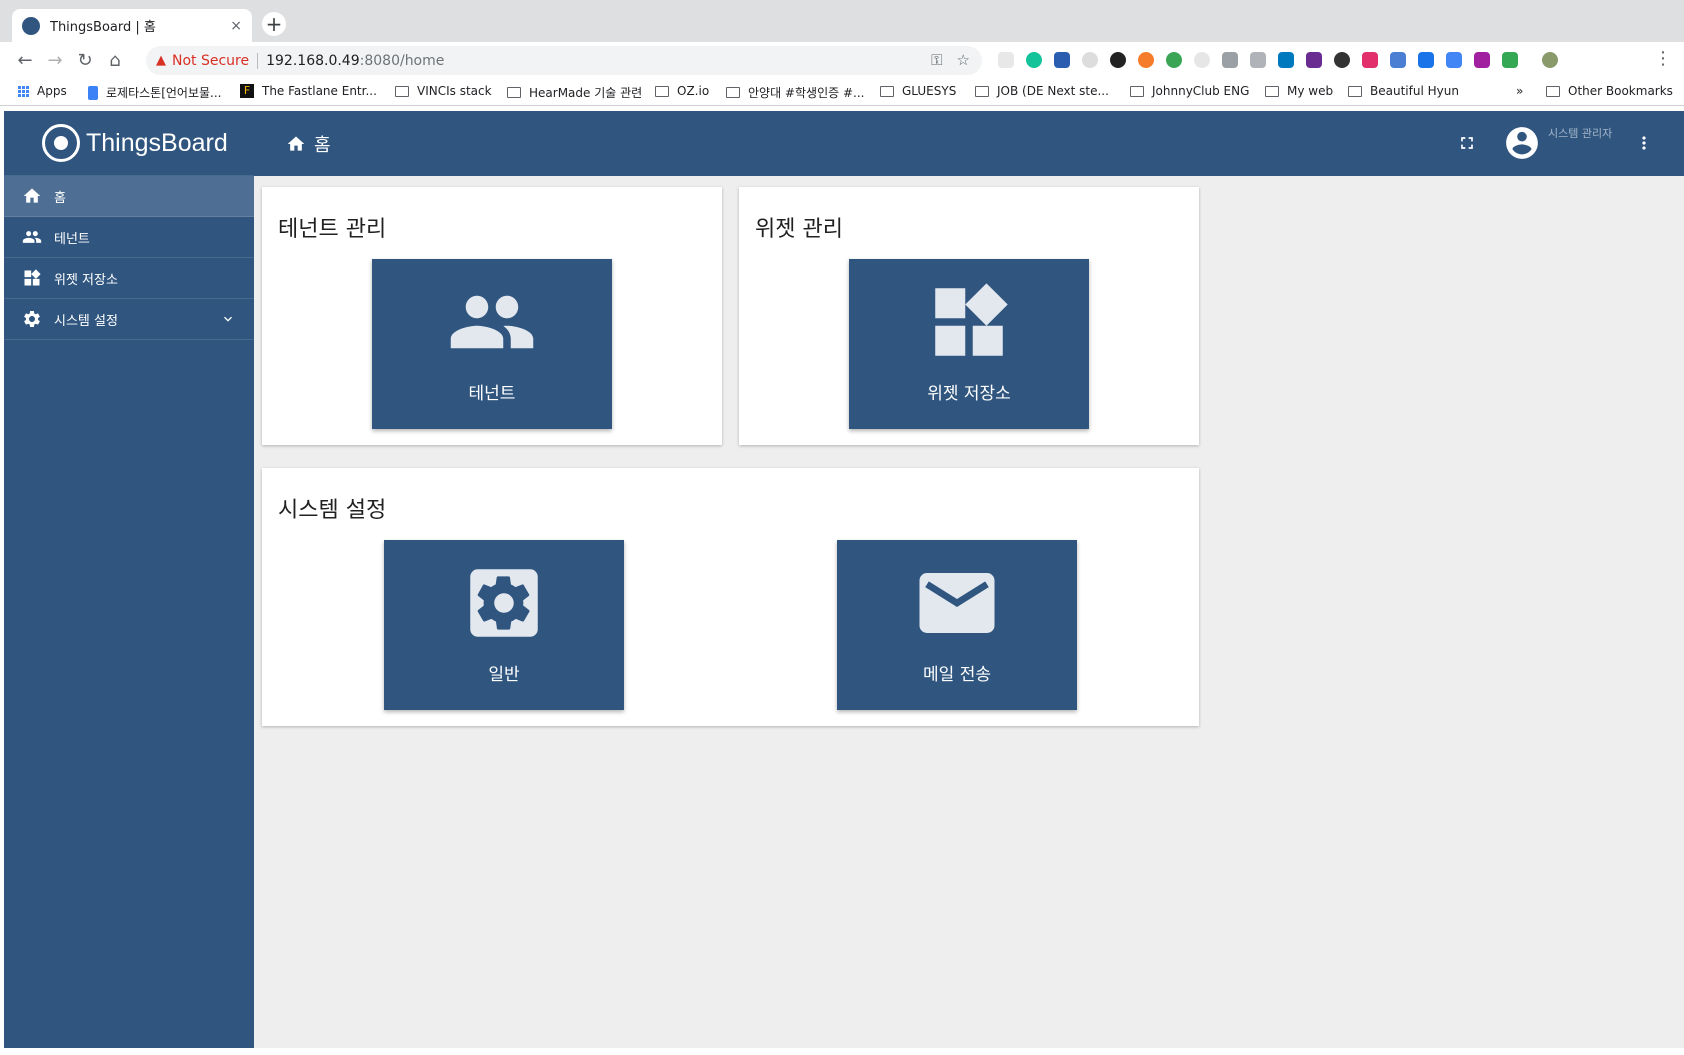  What do you see at coordinates (129, 196) in the screenshot?
I see `sidebar-item-home: 홈` at bounding box center [129, 196].